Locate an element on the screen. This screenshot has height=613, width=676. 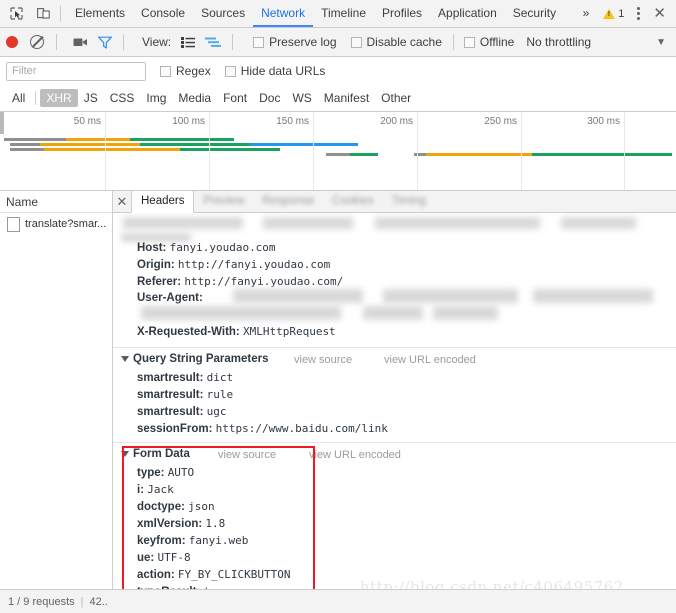
tab-timeline: Timeline is located at coordinates (343, 13).